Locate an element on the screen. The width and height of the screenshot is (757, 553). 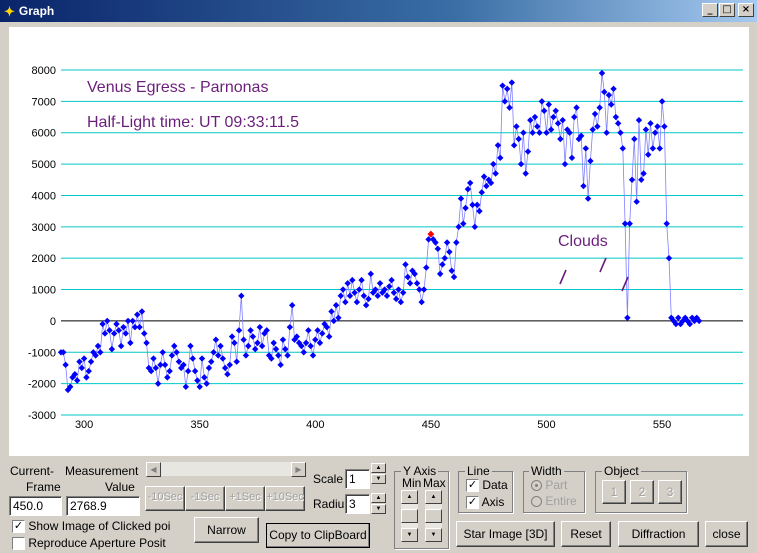
scroll-right-icon: ▶ is located at coordinates (298, 469).